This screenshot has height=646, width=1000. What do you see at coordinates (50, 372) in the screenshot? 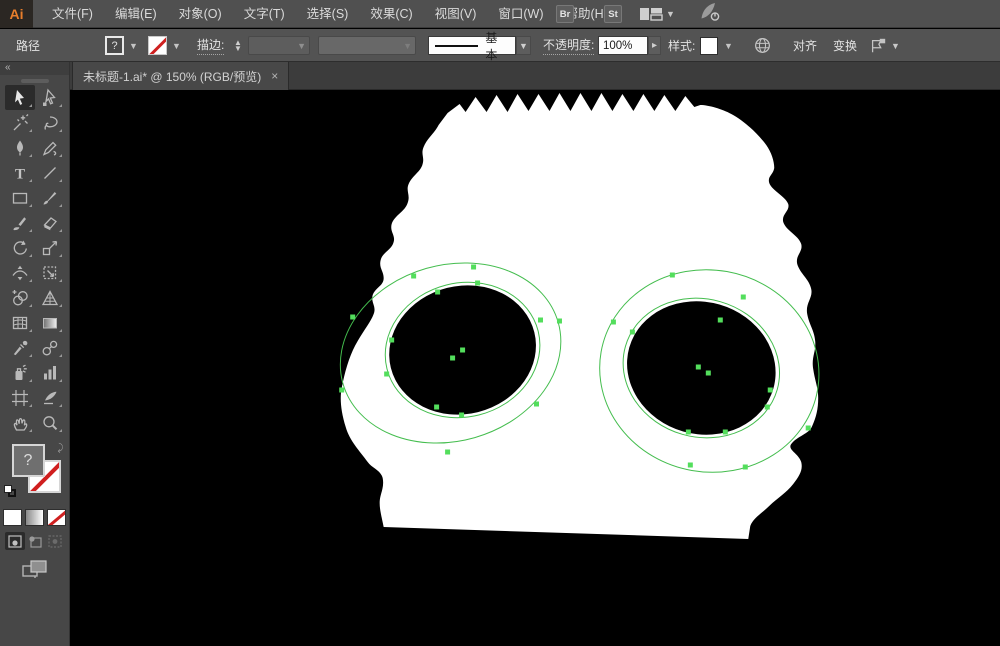
I see `tool-column-graph` at bounding box center [50, 372].